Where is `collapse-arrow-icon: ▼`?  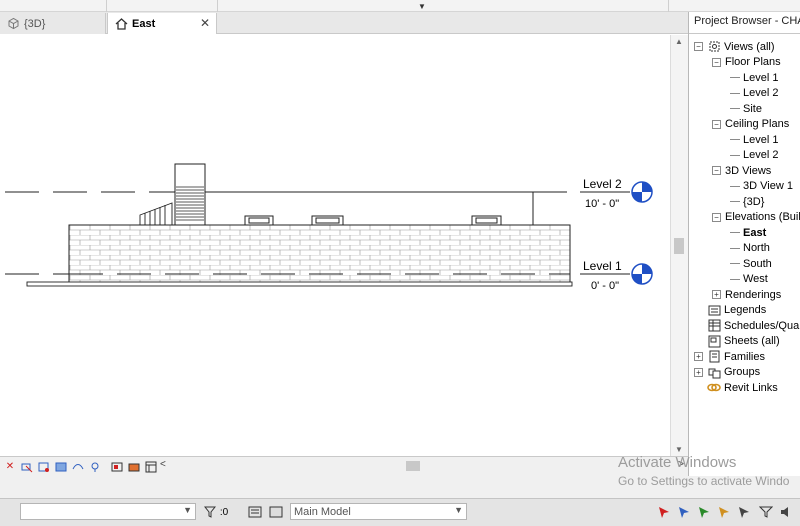 collapse-arrow-icon: ▼ is located at coordinates (422, 6).